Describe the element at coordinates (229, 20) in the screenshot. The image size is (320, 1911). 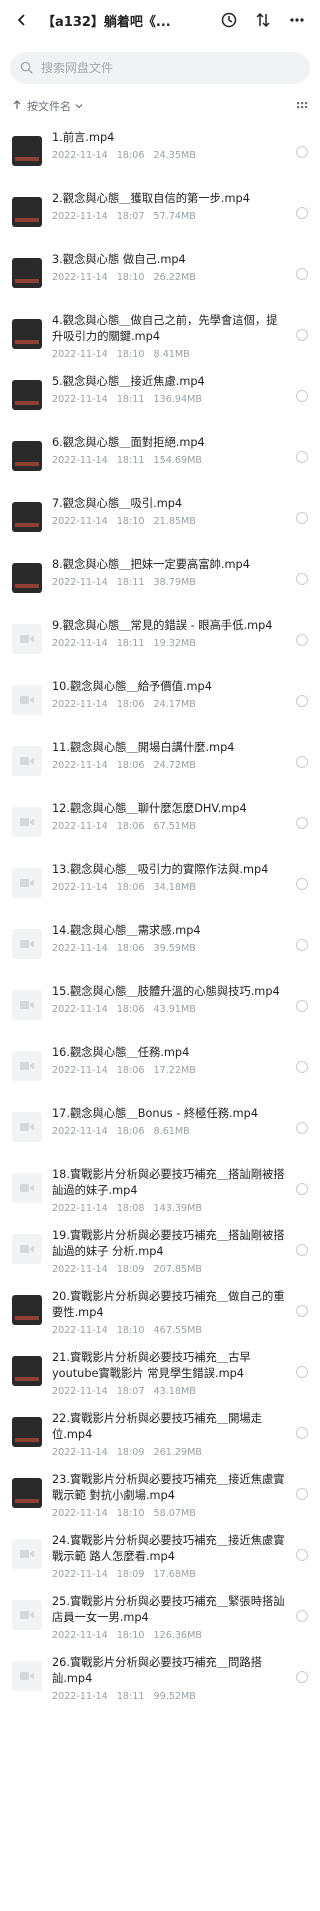
I see `history-icon` at that location.